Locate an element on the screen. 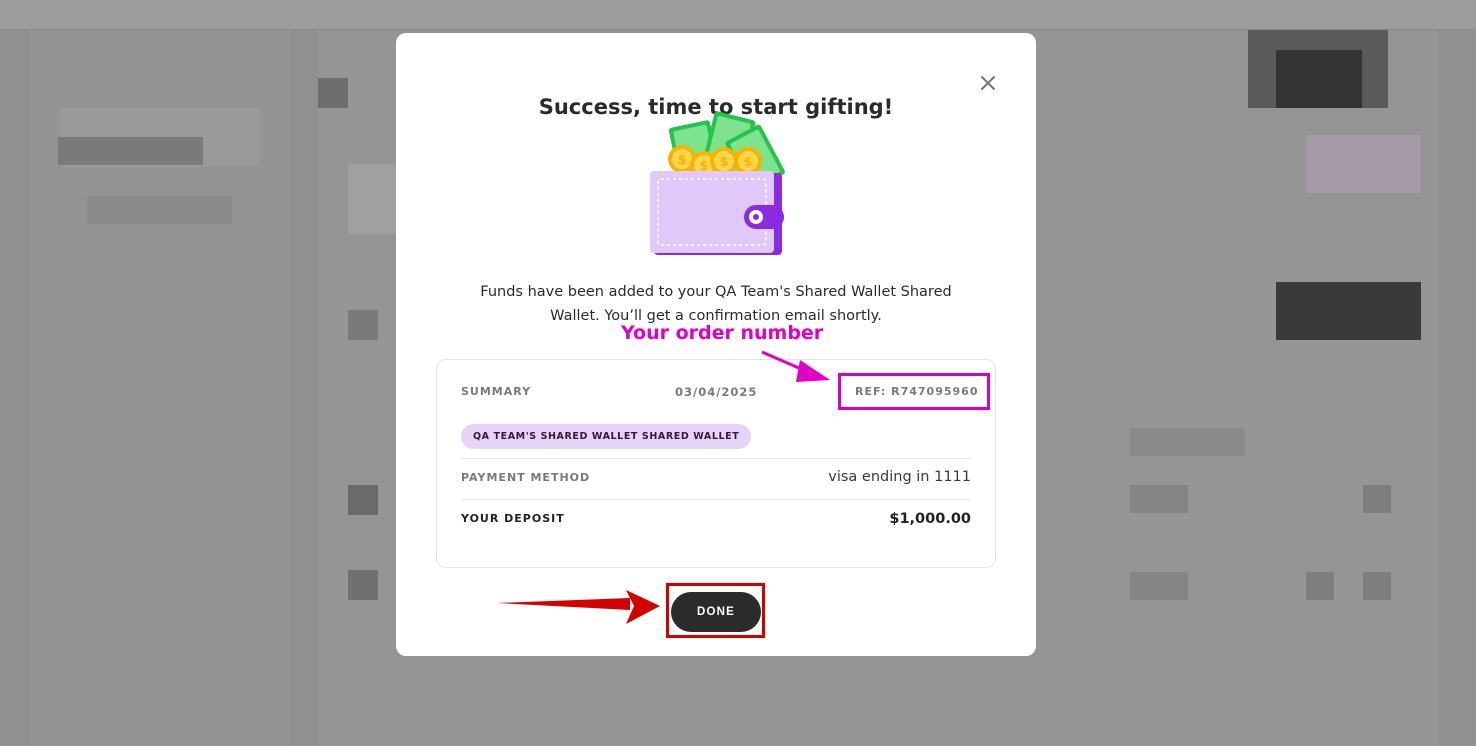 Image resolution: width=1476 pixels, height=746 pixels. wallet-name-badge: QA TEAM'S SHARED WALLET SHARED WALLET is located at coordinates (606, 436).